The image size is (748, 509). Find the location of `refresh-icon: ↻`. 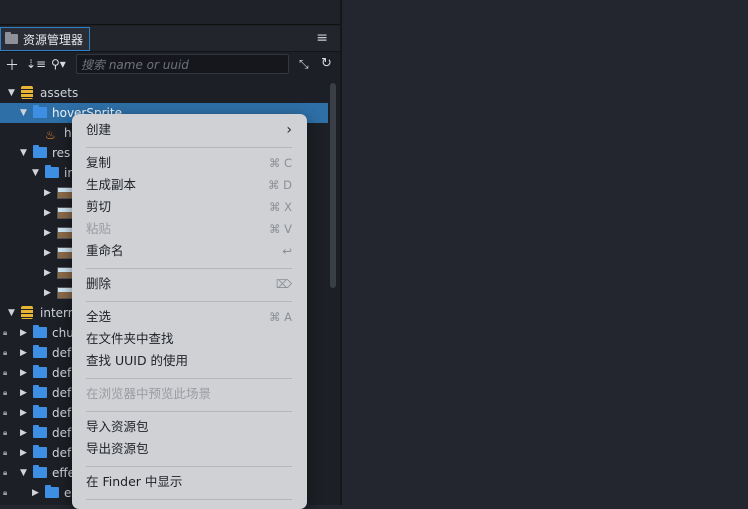

refresh-icon: ↻ is located at coordinates (326, 63).